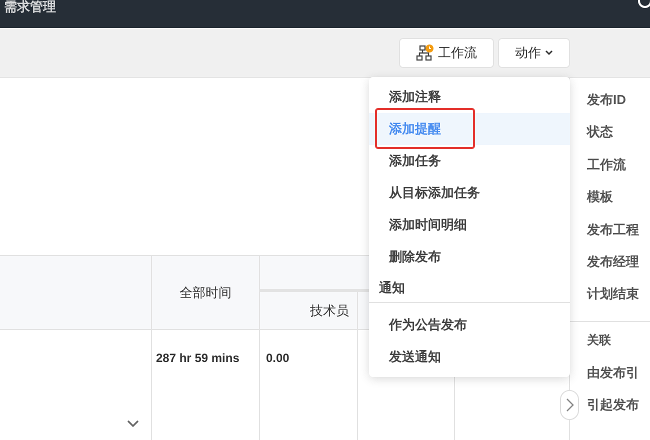  I want to click on workflow-button: 工作流, so click(446, 53).